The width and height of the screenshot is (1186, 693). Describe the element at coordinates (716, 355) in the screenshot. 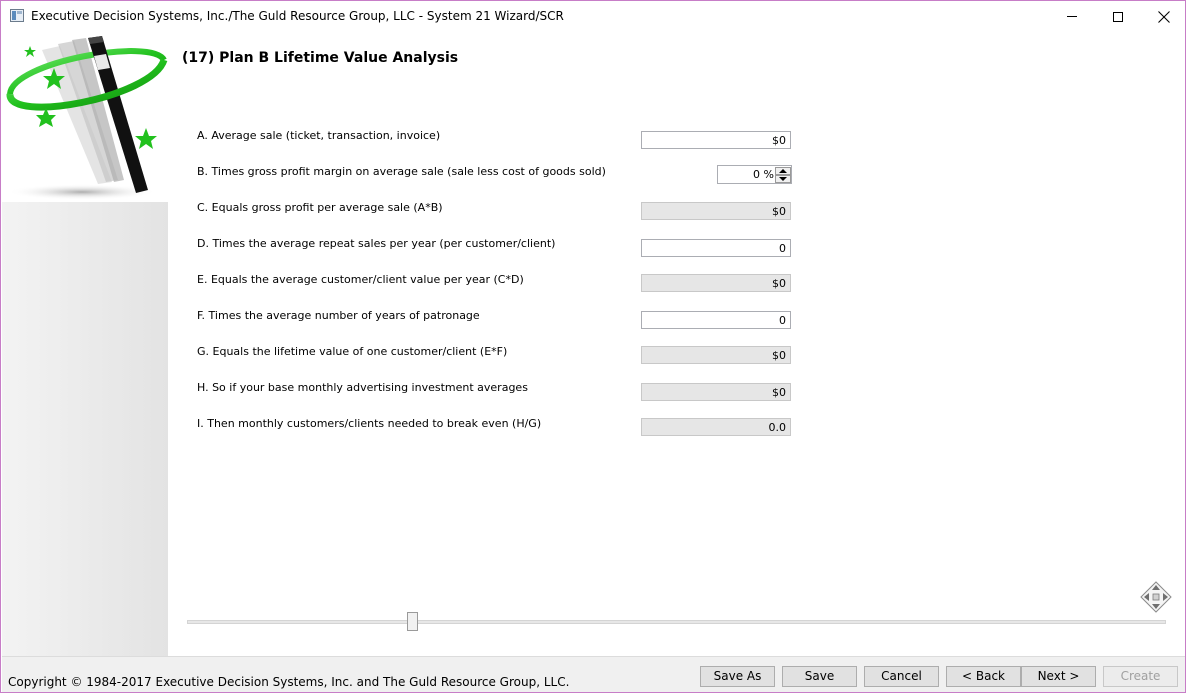

I see `lifetime-value-field: $0` at that location.